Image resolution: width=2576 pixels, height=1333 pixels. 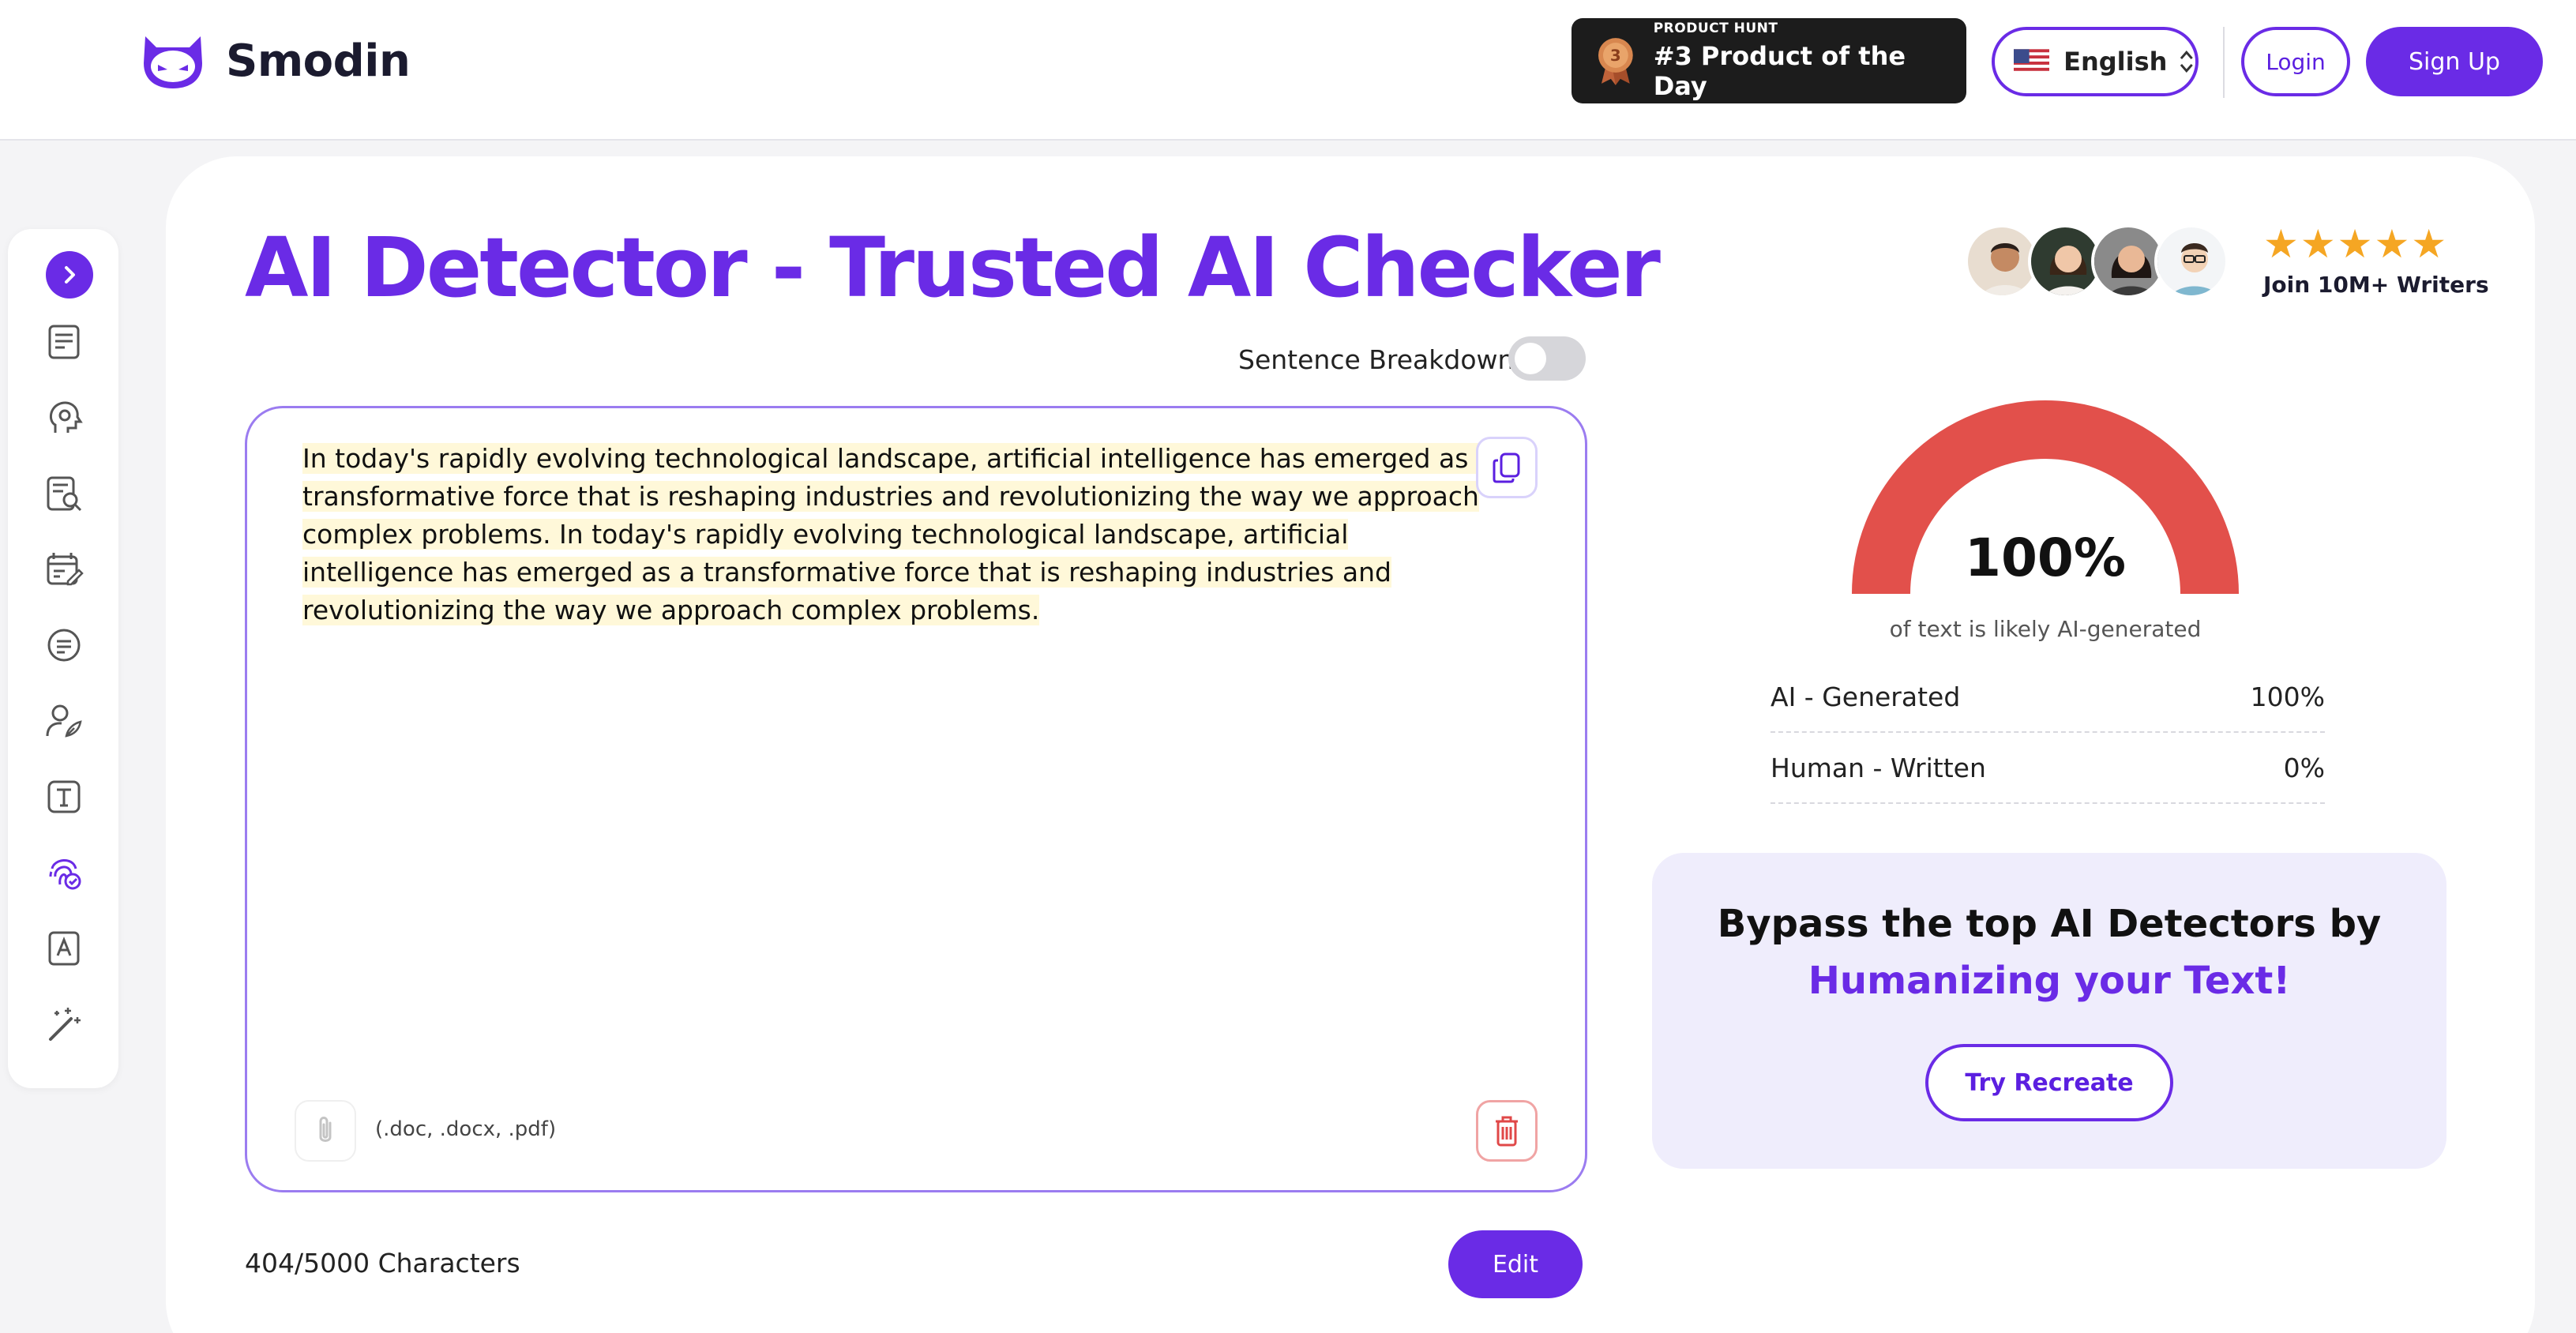 What do you see at coordinates (2048, 768) in the screenshot?
I see `result-row-human: Human - Written 0%` at bounding box center [2048, 768].